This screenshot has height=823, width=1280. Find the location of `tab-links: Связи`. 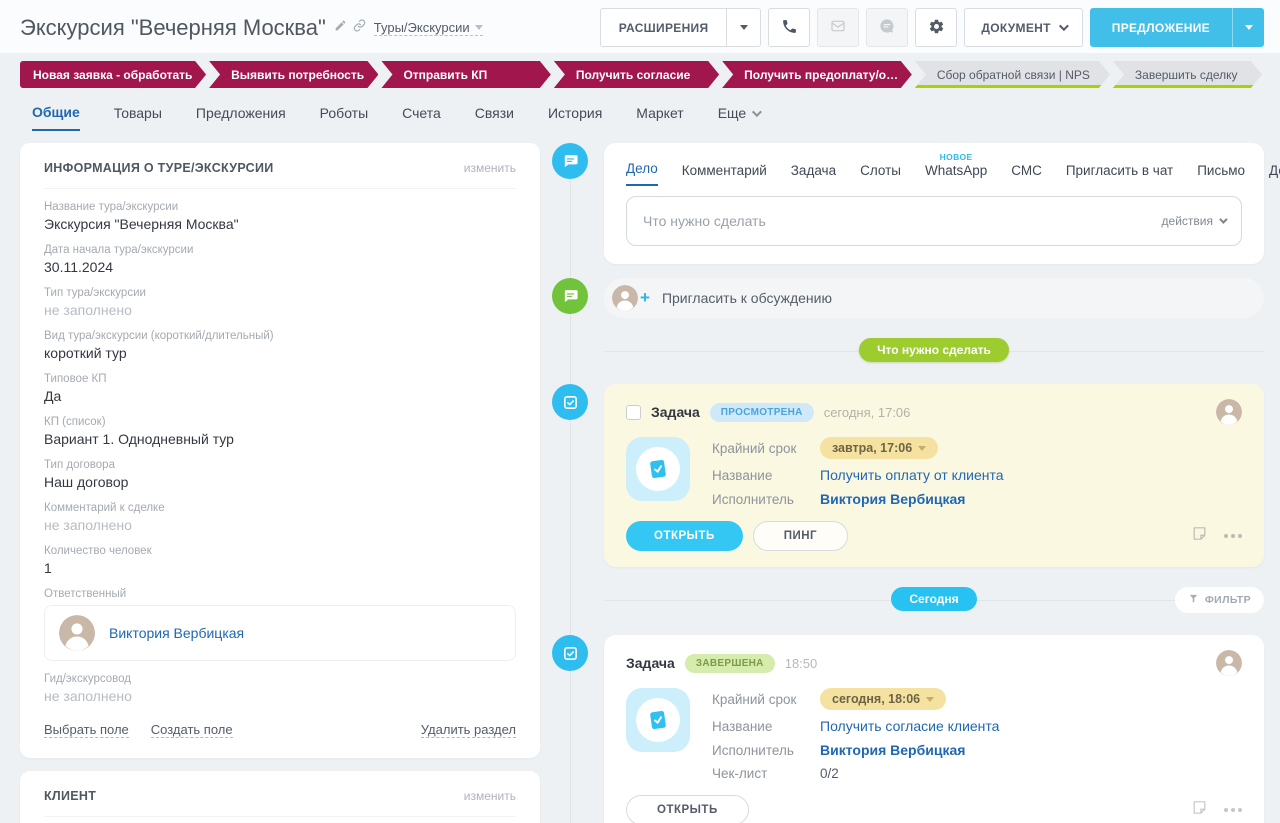

tab-links: Связи is located at coordinates (494, 117).